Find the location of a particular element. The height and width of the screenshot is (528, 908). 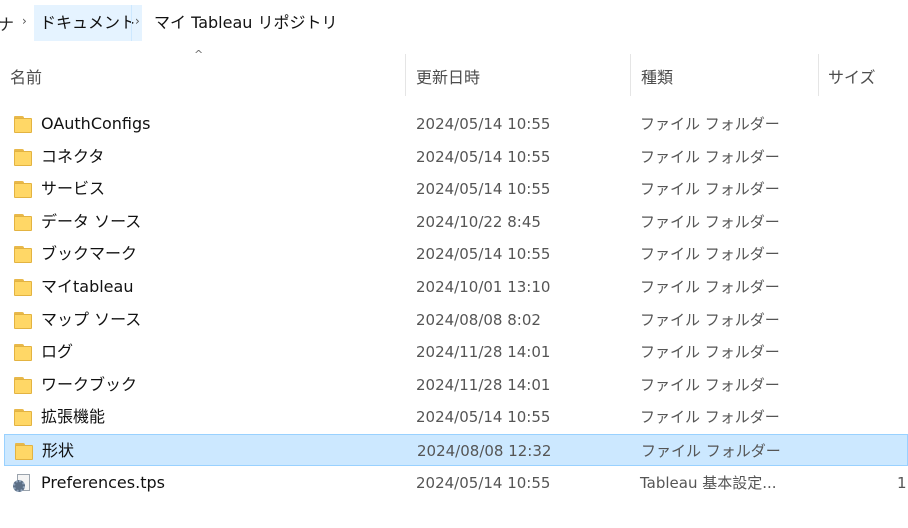

file-list-row: 拡張機能 2024/05/14 10:55 ファイル フォルダー is located at coordinates (456, 417).